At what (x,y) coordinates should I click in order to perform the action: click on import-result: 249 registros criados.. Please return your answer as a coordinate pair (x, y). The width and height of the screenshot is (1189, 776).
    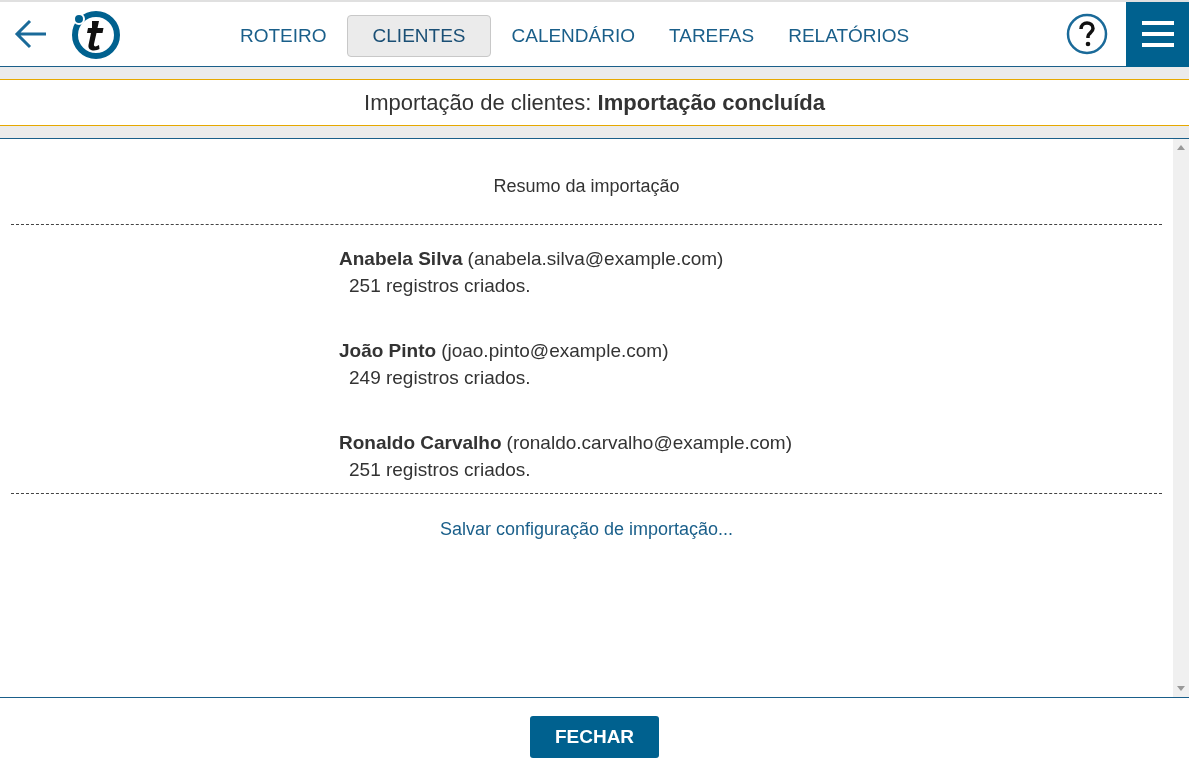
    Looking at the image, I should click on (439, 378).